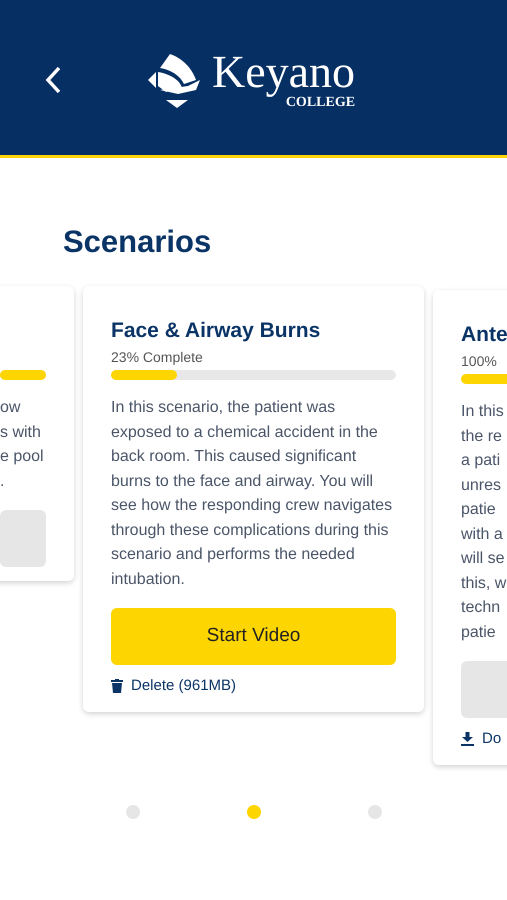  I want to click on progress-label: 23% Complete, so click(157, 357).